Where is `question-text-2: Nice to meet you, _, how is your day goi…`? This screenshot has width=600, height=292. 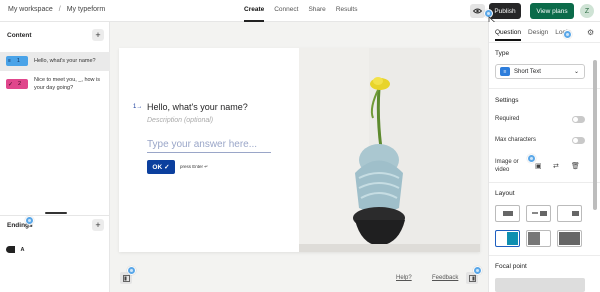
question-text-2: Nice to meet you, _, how is your day goi… is located at coordinates (67, 84).